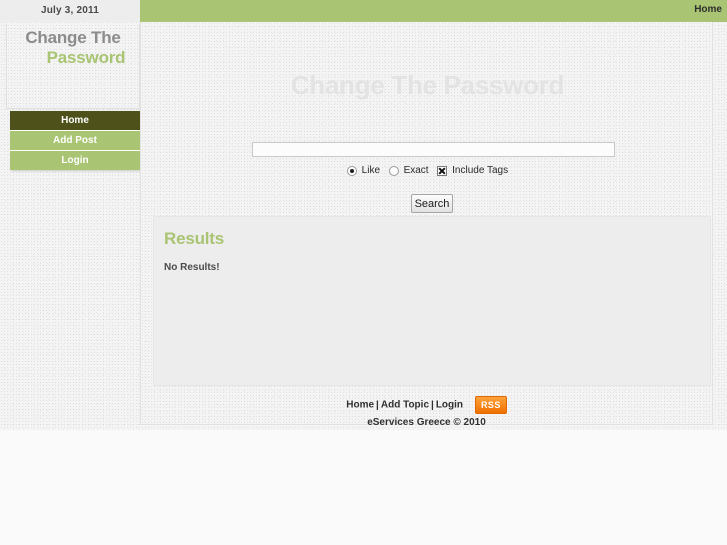 The height and width of the screenshot is (545, 727). Describe the element at coordinates (433, 149) in the screenshot. I see `search-input` at that location.